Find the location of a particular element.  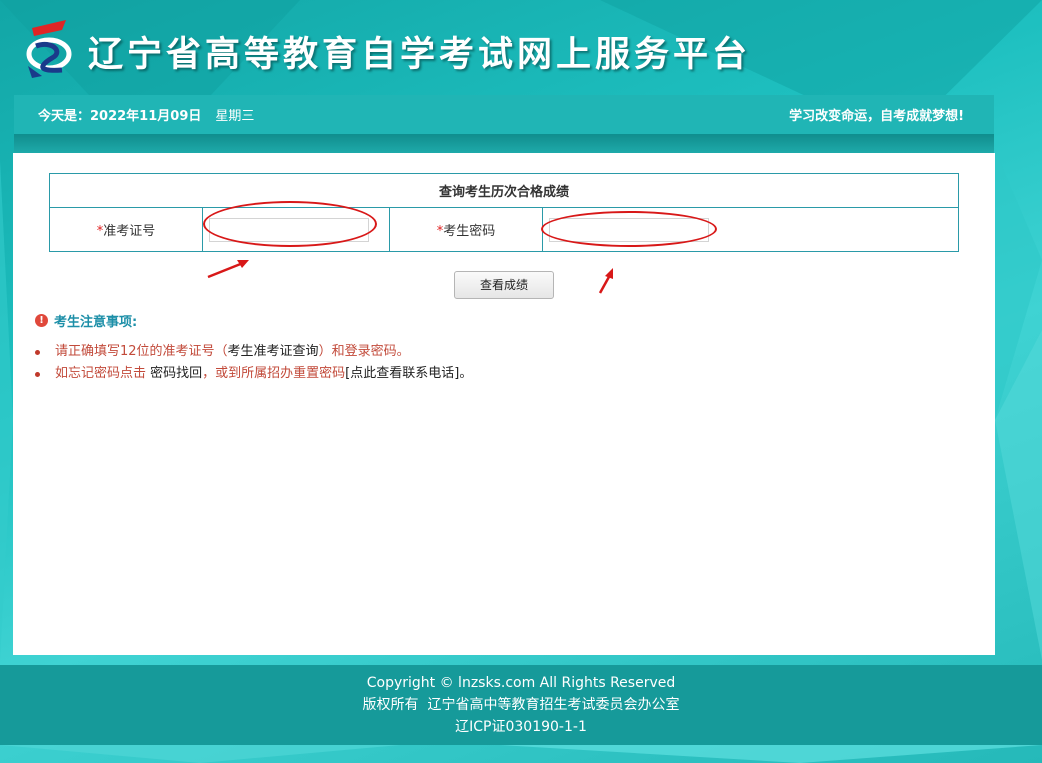

contact-phone-link: [点此查看联系电话]。 is located at coordinates (408, 373).